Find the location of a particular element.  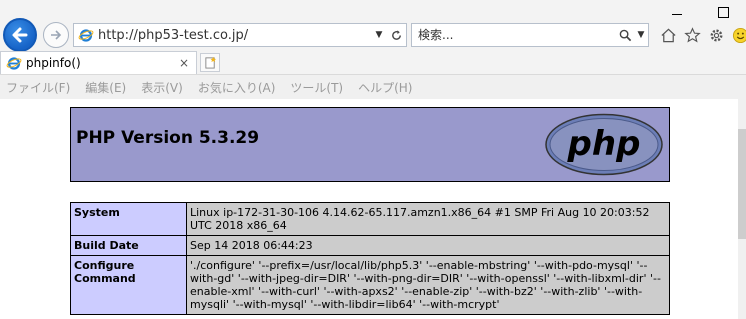

table-row: Build Date Sep 14 2018 06:44:23 is located at coordinates (370, 245).